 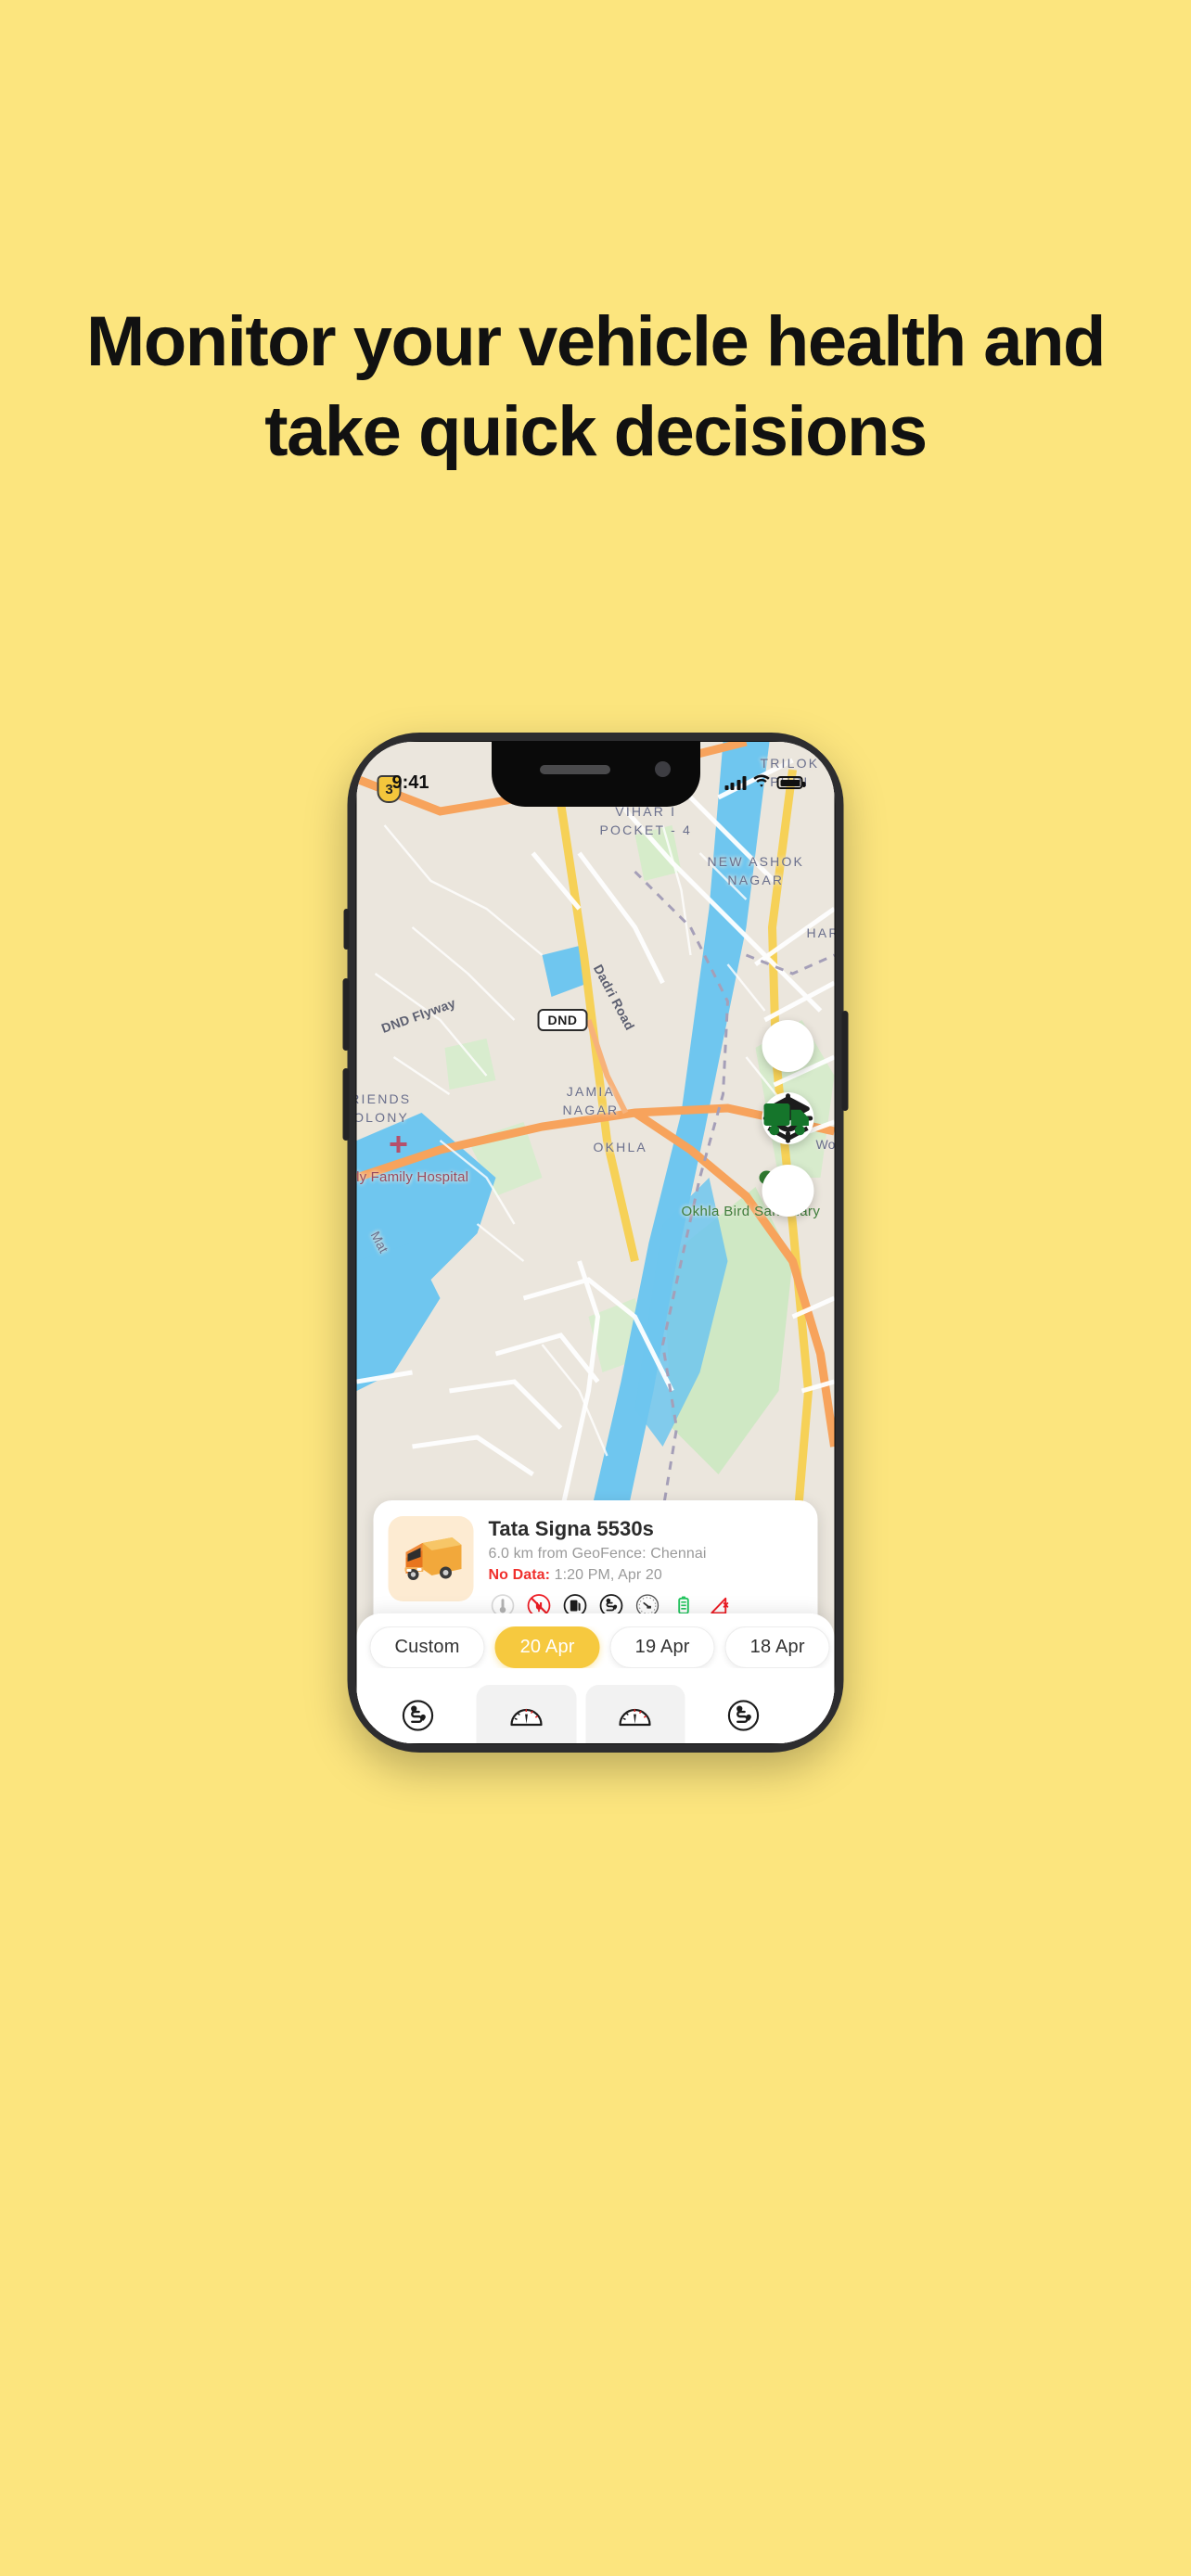 I want to click on stats-grid-wrapper: 2000KM Playback 2000KM, so click(x=596, y=1706).